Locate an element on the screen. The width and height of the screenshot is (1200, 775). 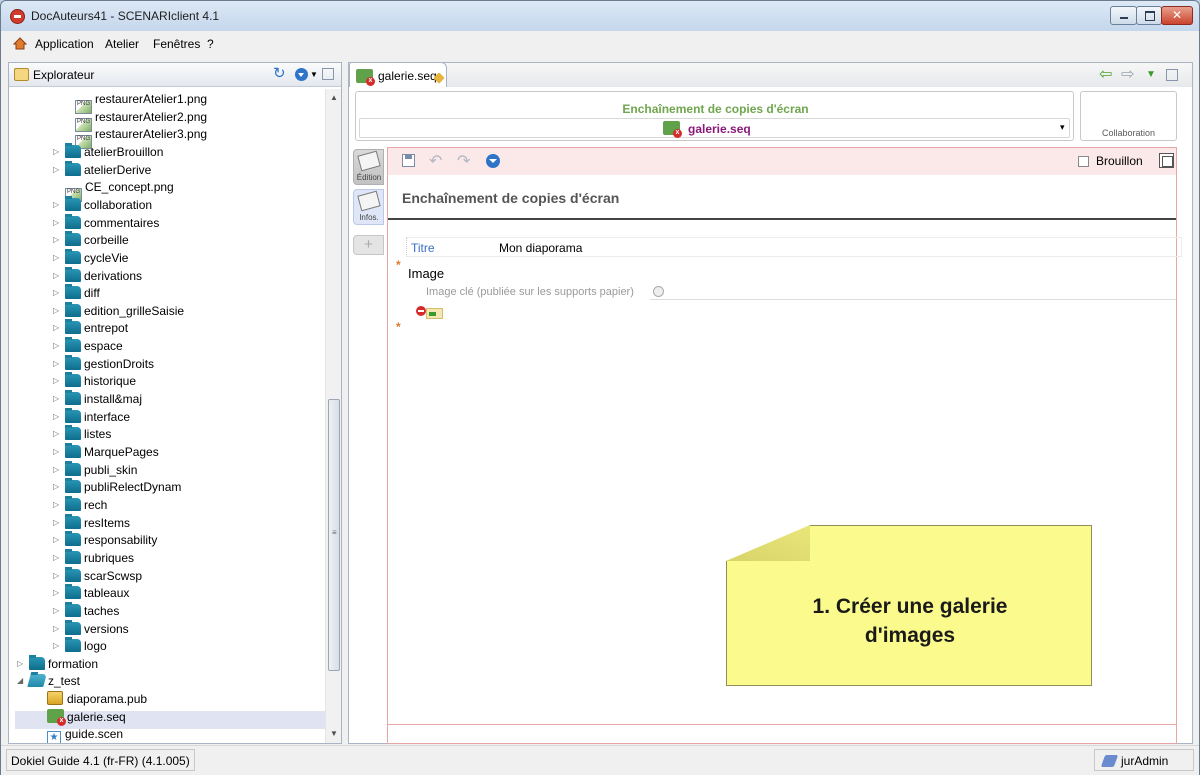
tree-folder: ▷ formation is located at coordinates (57, 663).